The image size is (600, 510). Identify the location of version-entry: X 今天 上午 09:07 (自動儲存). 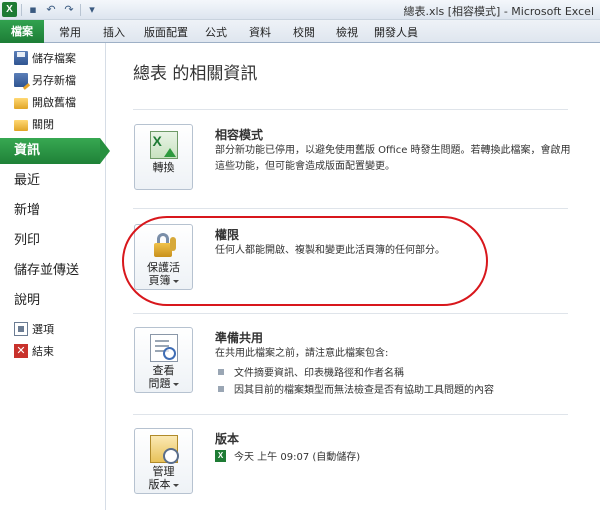
(287, 455).